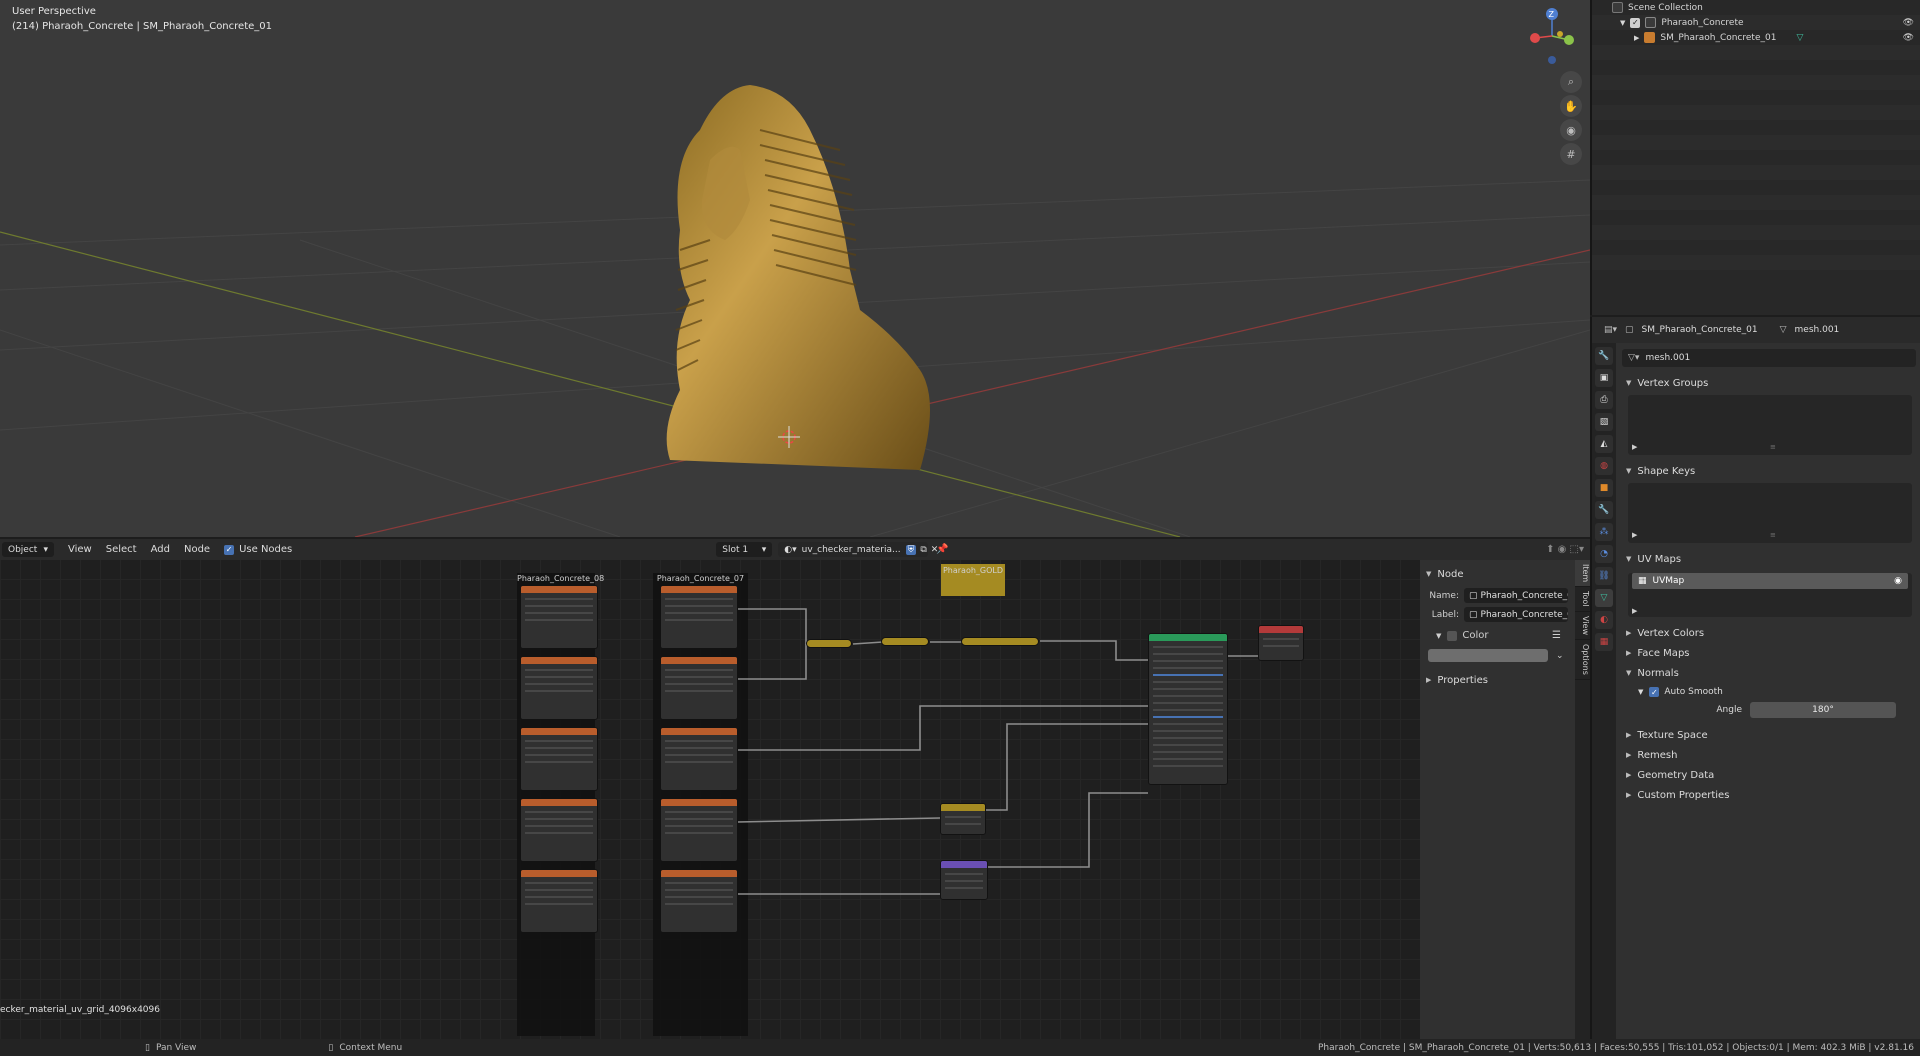 This screenshot has width=1920, height=1056. Describe the element at coordinates (1770, 513) in the screenshot. I see `shape-keys-list: ▶ ≡` at that location.